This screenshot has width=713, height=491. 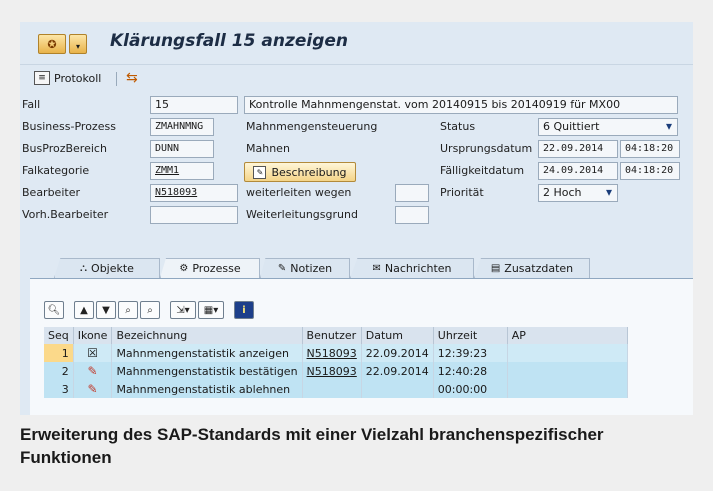 What do you see at coordinates (69, 126) in the screenshot?
I see `business-prozess-label: Business-Prozess` at bounding box center [69, 126].